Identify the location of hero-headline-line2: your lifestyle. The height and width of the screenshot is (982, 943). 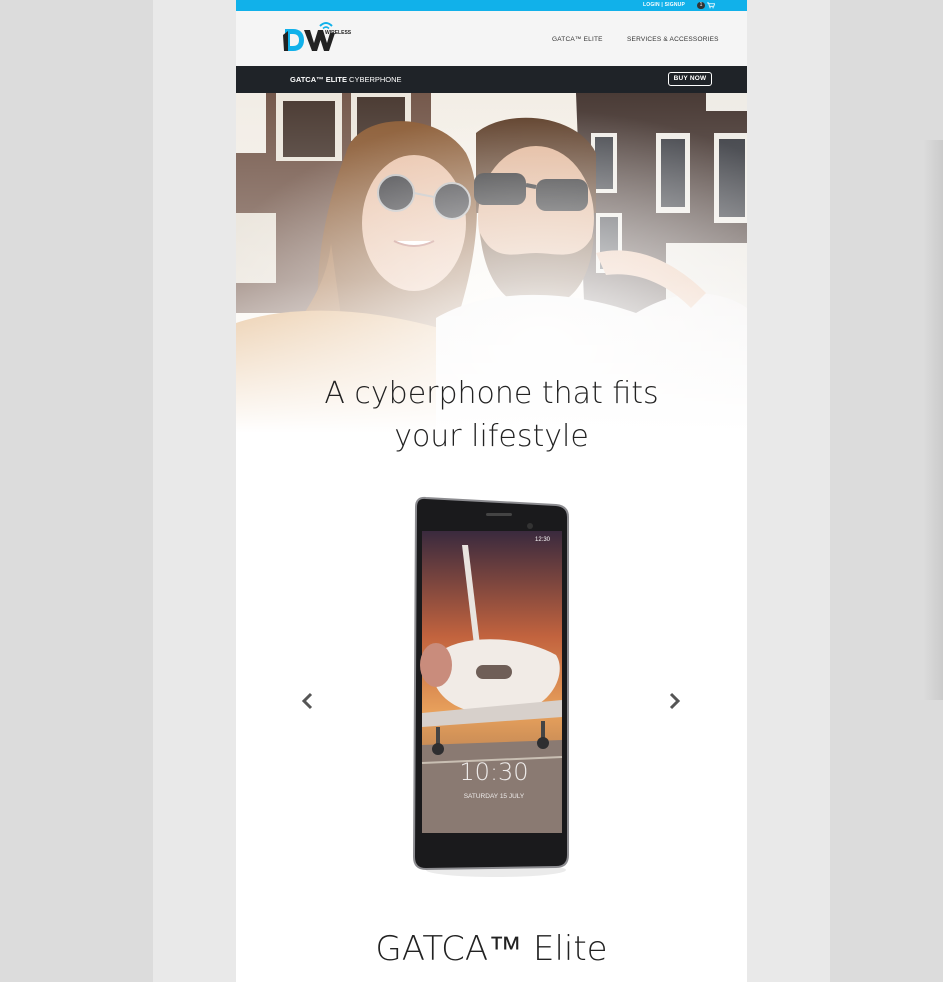
(491, 436).